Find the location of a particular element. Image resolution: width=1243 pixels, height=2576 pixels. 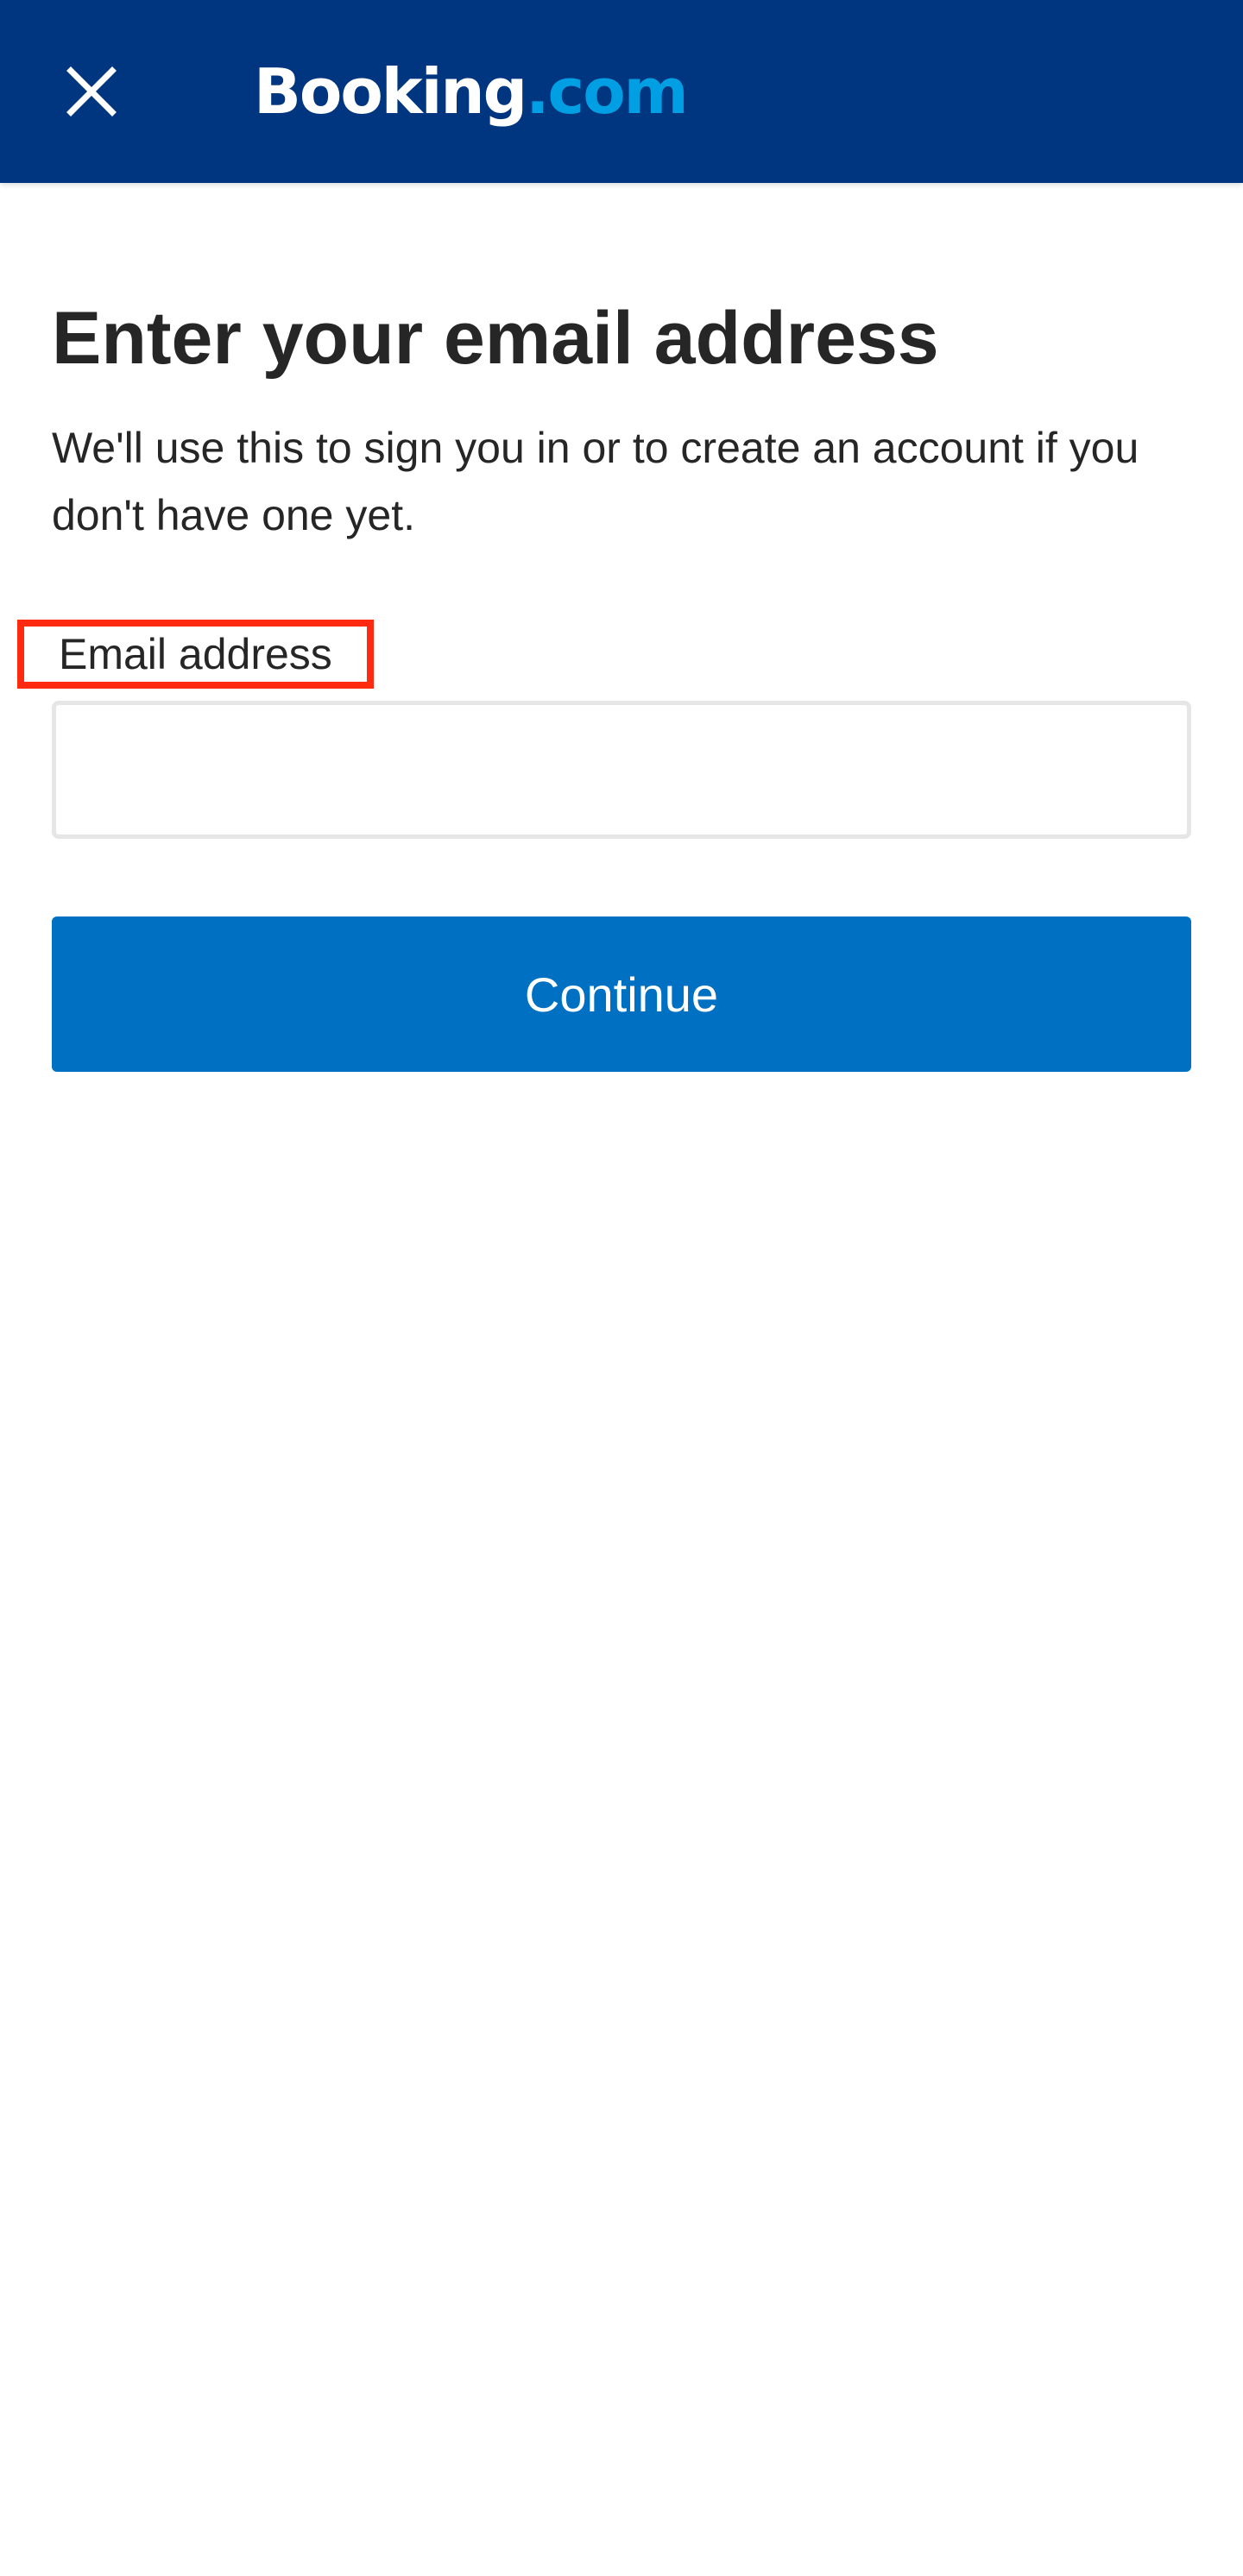

logo-tld-text: .com is located at coordinates (607, 91).